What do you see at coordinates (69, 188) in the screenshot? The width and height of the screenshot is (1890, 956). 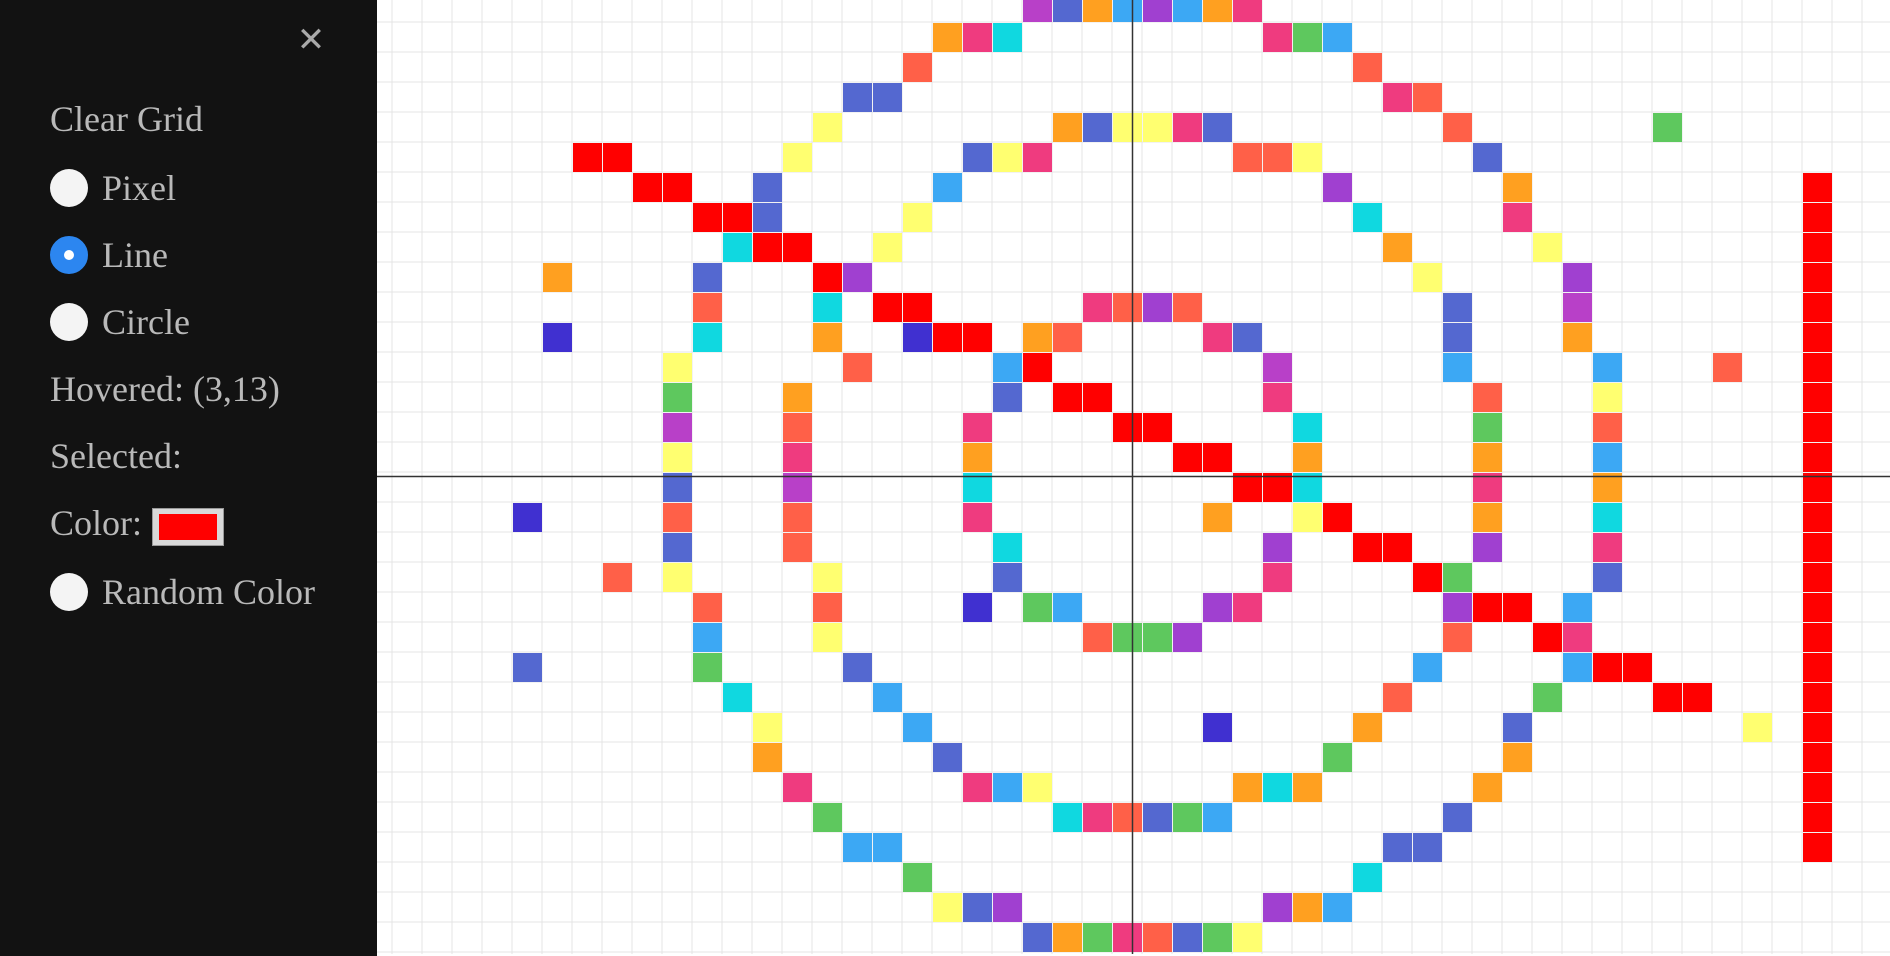 I see `radio-circle-pixel` at bounding box center [69, 188].